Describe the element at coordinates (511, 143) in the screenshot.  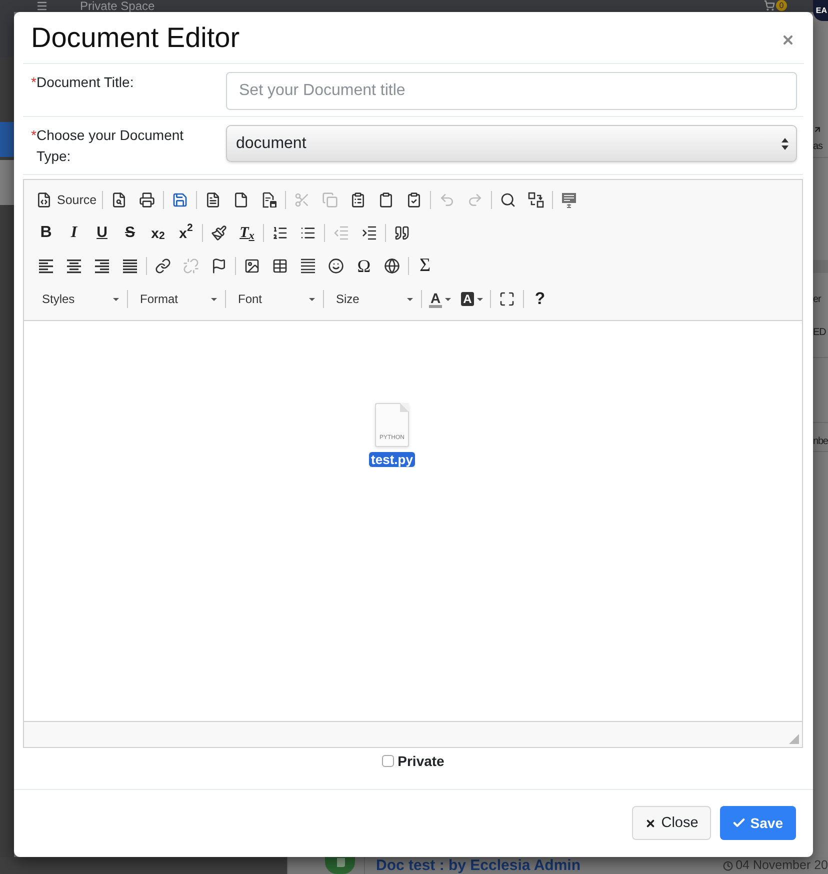
I see `type-select: document` at that location.